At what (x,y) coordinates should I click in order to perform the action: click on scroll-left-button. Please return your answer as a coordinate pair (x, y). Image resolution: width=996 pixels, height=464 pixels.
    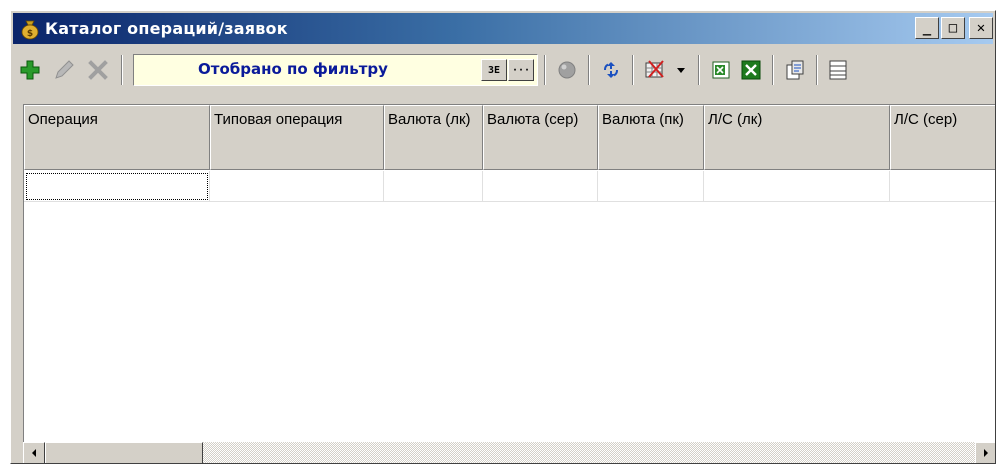
    Looking at the image, I should click on (34, 452).